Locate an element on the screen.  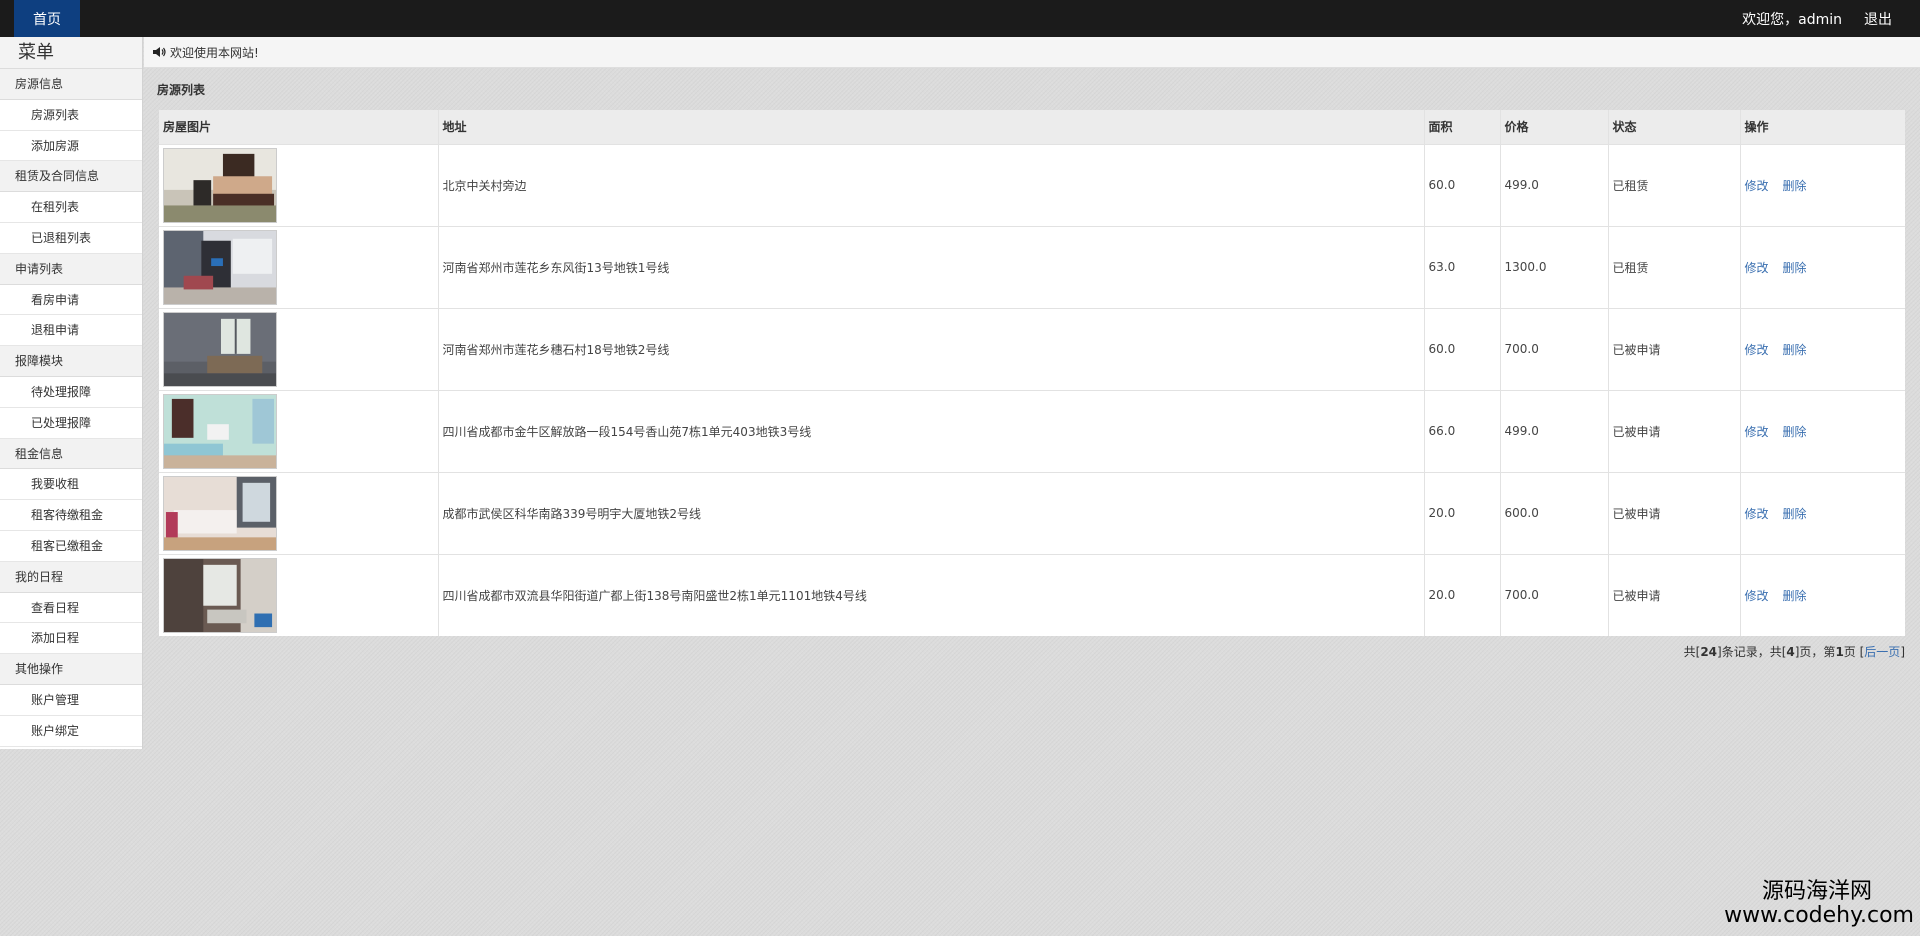
menu-item-account-binding: 账户绑定 is located at coordinates (71, 731).